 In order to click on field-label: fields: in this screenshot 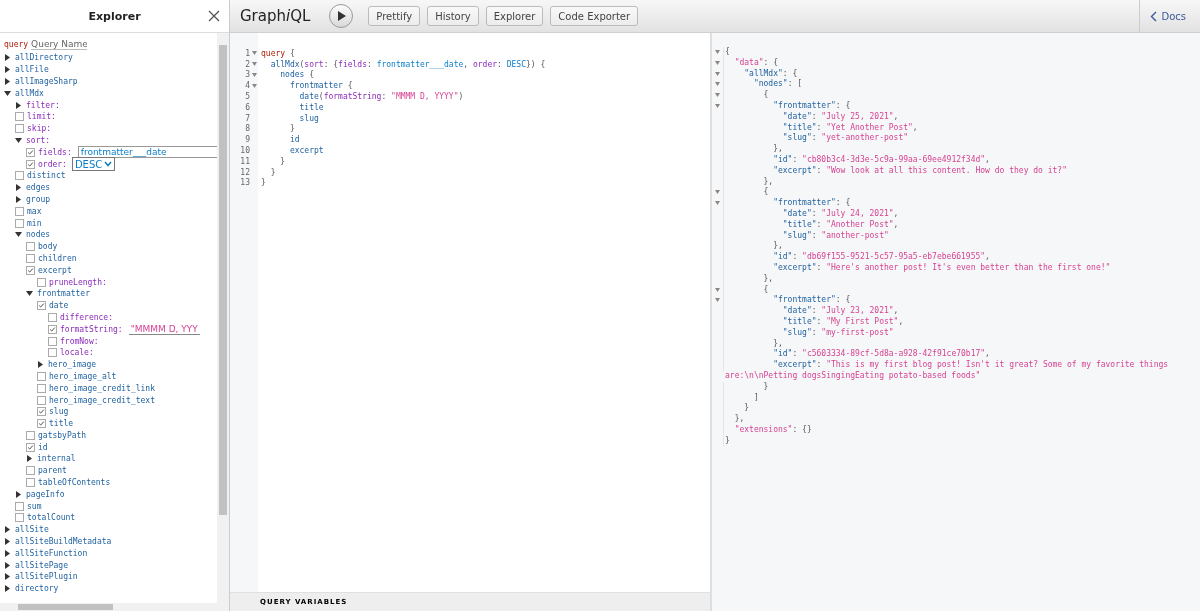, I will do `click(55, 152)`.